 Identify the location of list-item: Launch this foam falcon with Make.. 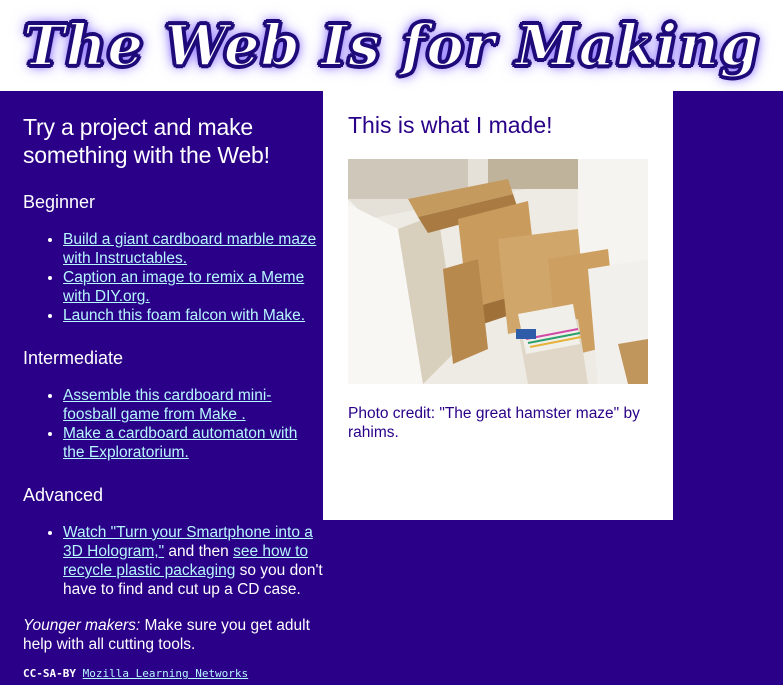
(193, 315).